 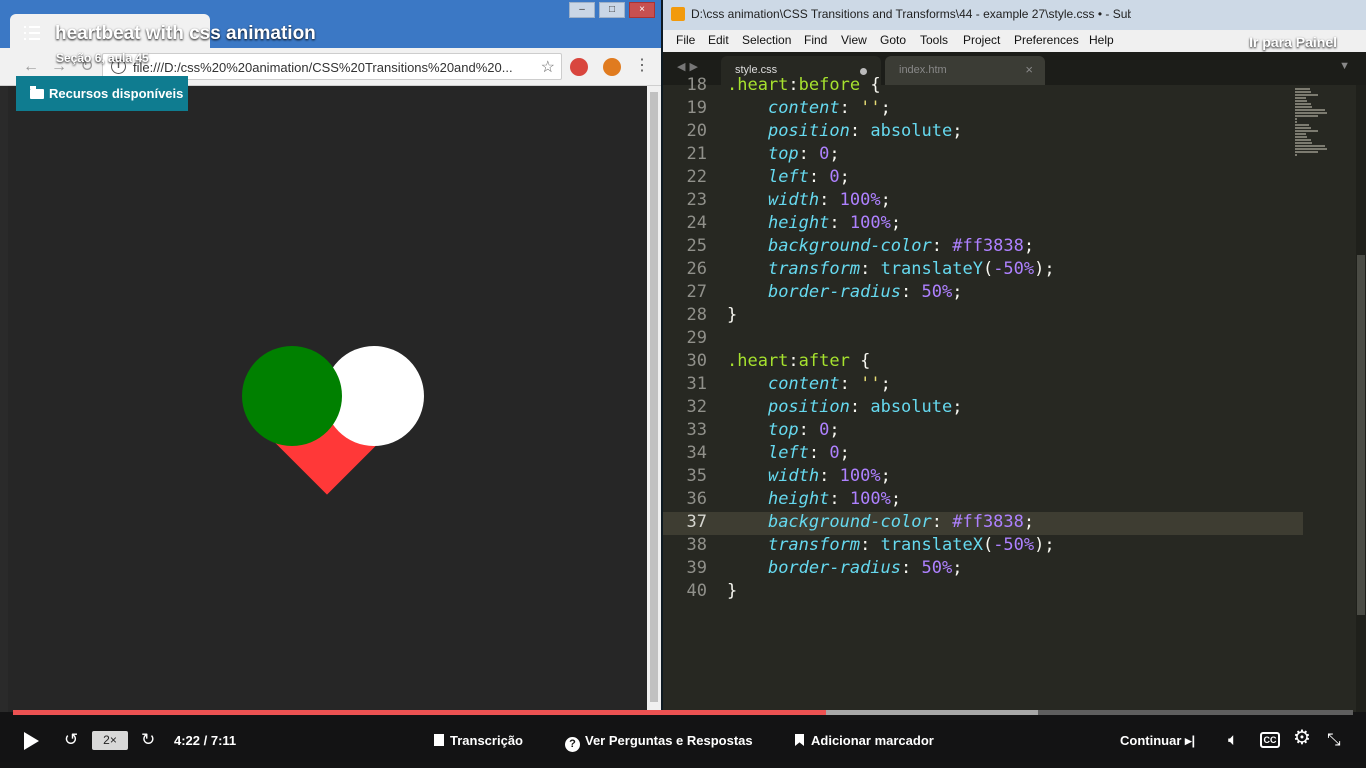 I want to click on captions-button: CC, so click(x=1270, y=740).